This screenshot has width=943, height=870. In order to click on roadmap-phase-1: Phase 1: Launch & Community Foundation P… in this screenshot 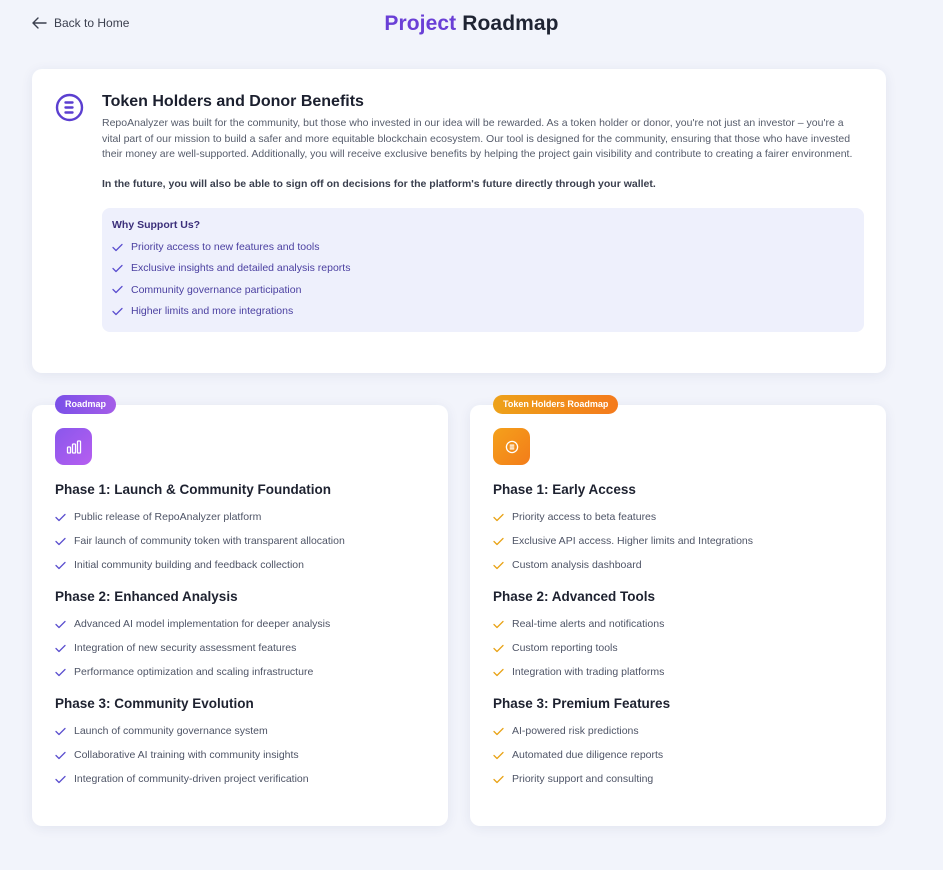, I will do `click(241, 529)`.